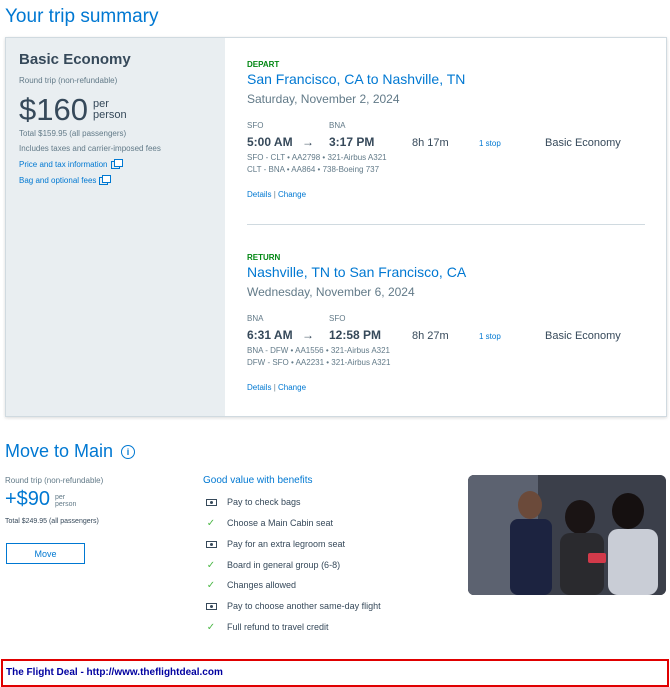 This screenshot has height=687, width=670. What do you see at coordinates (352, 142) in the screenshot?
I see `depart-arr-time: 3:17 PM` at bounding box center [352, 142].